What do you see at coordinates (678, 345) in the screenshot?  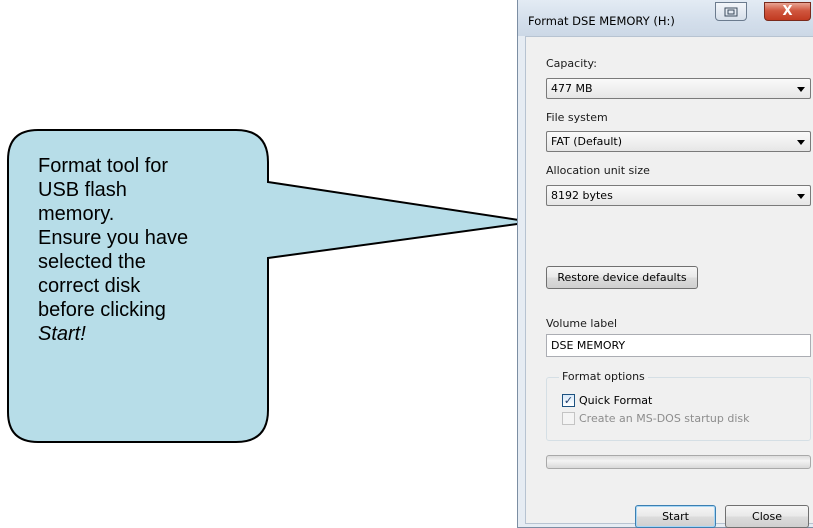 I see `volume-label-input: DSE MEMORY` at bounding box center [678, 345].